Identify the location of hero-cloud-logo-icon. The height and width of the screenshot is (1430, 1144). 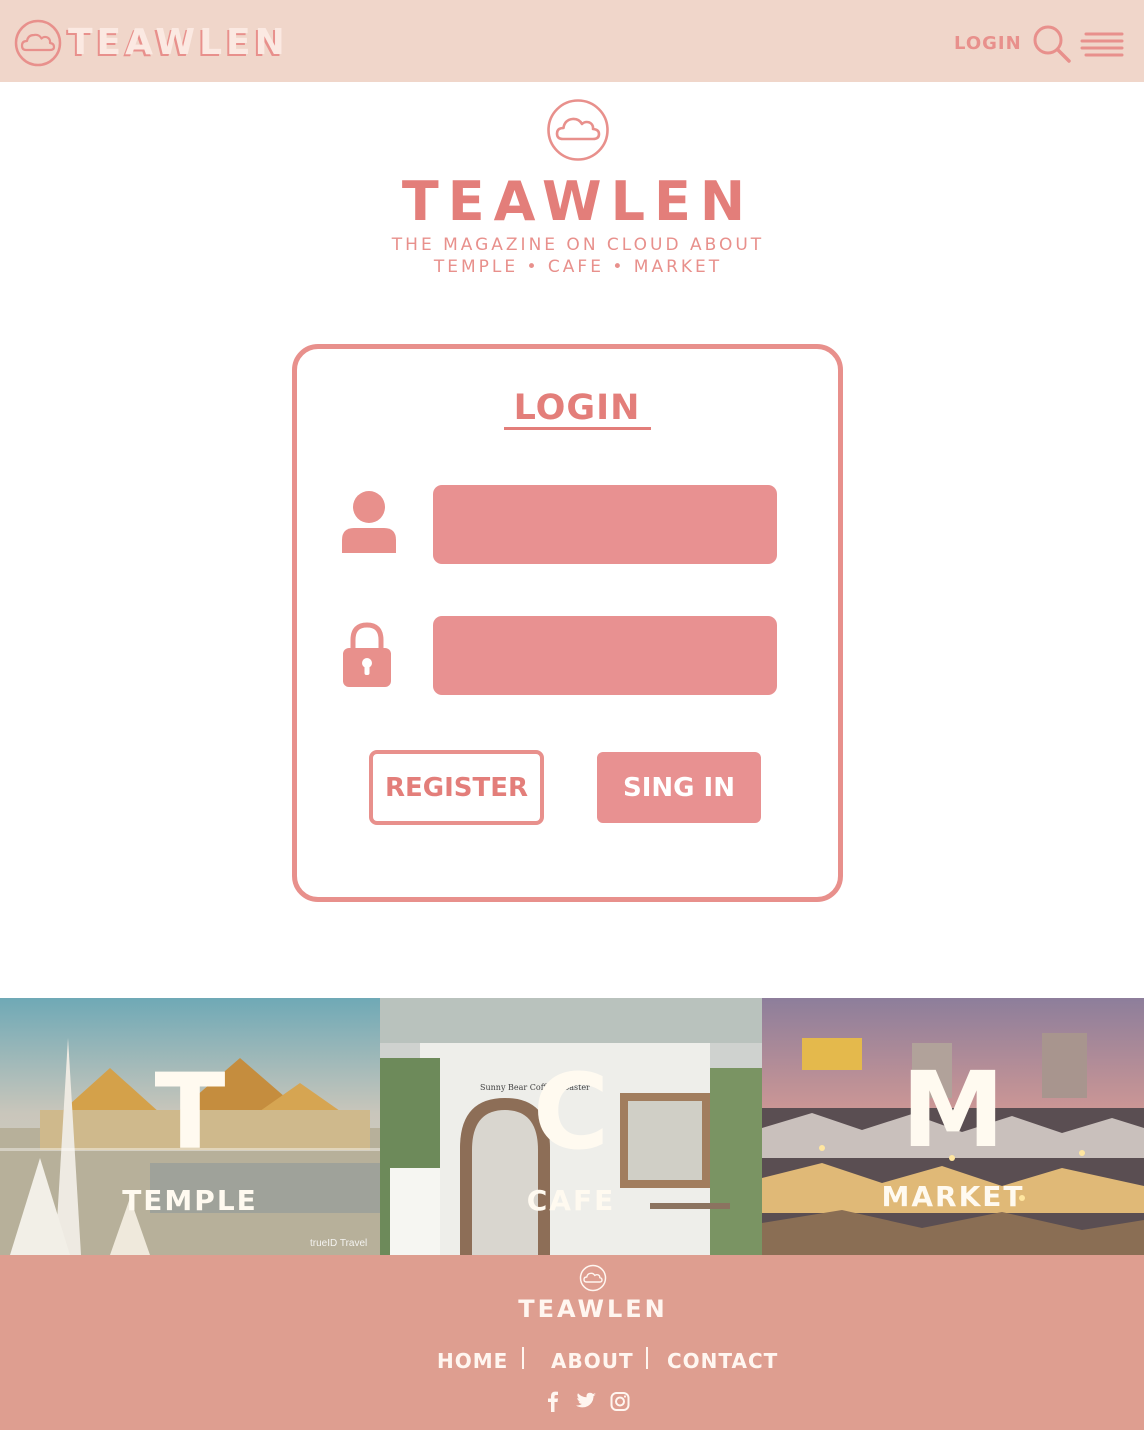
(578, 130).